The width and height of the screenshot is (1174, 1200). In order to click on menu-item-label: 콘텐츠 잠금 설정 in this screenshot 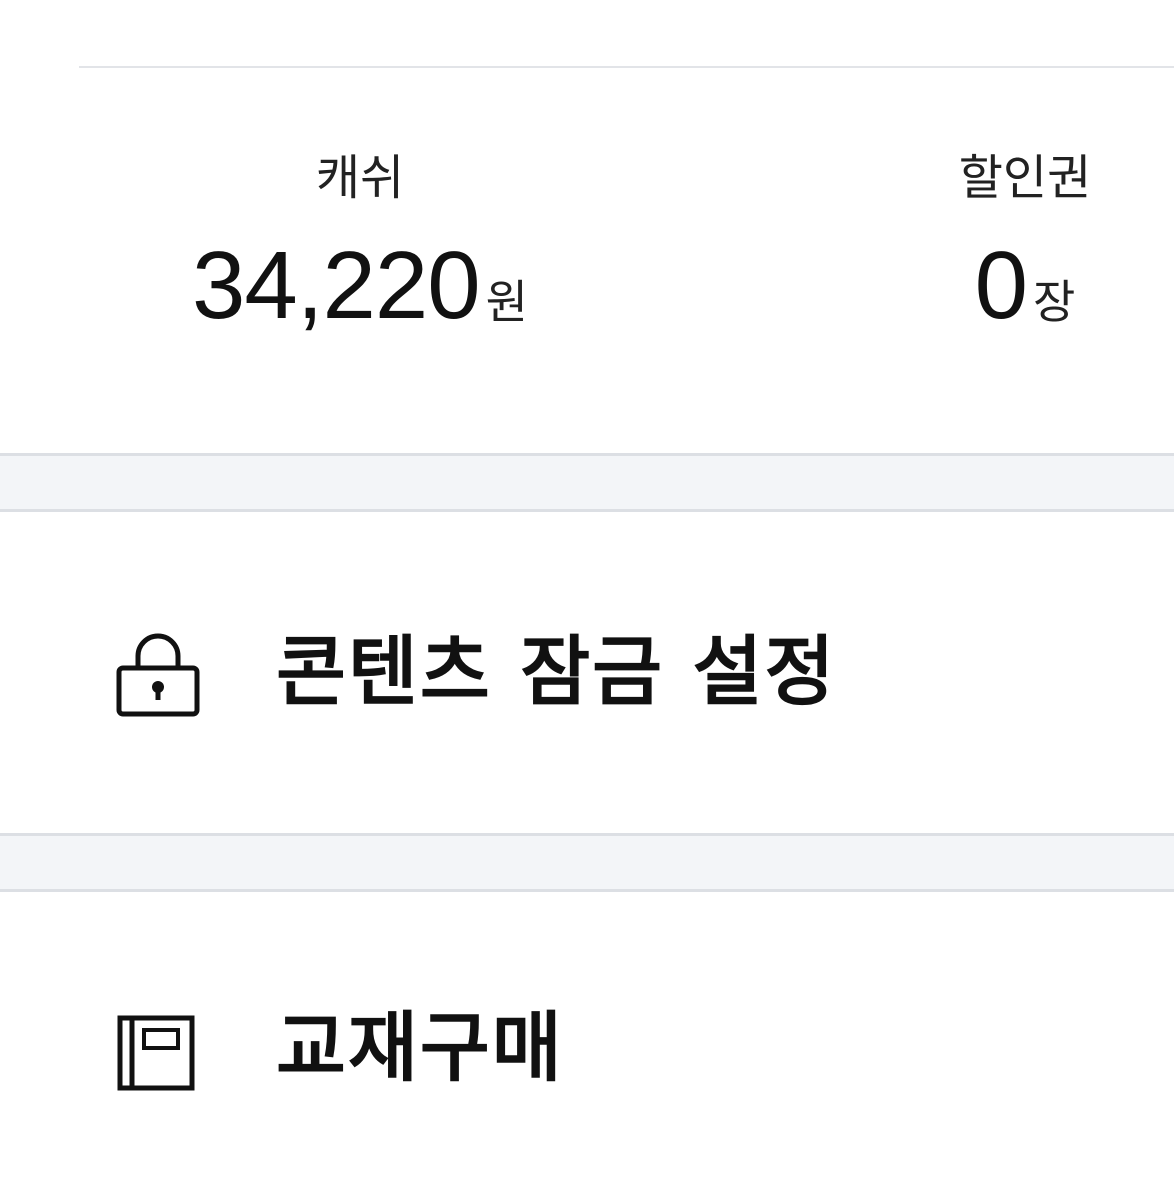, I will do `click(556, 671)`.